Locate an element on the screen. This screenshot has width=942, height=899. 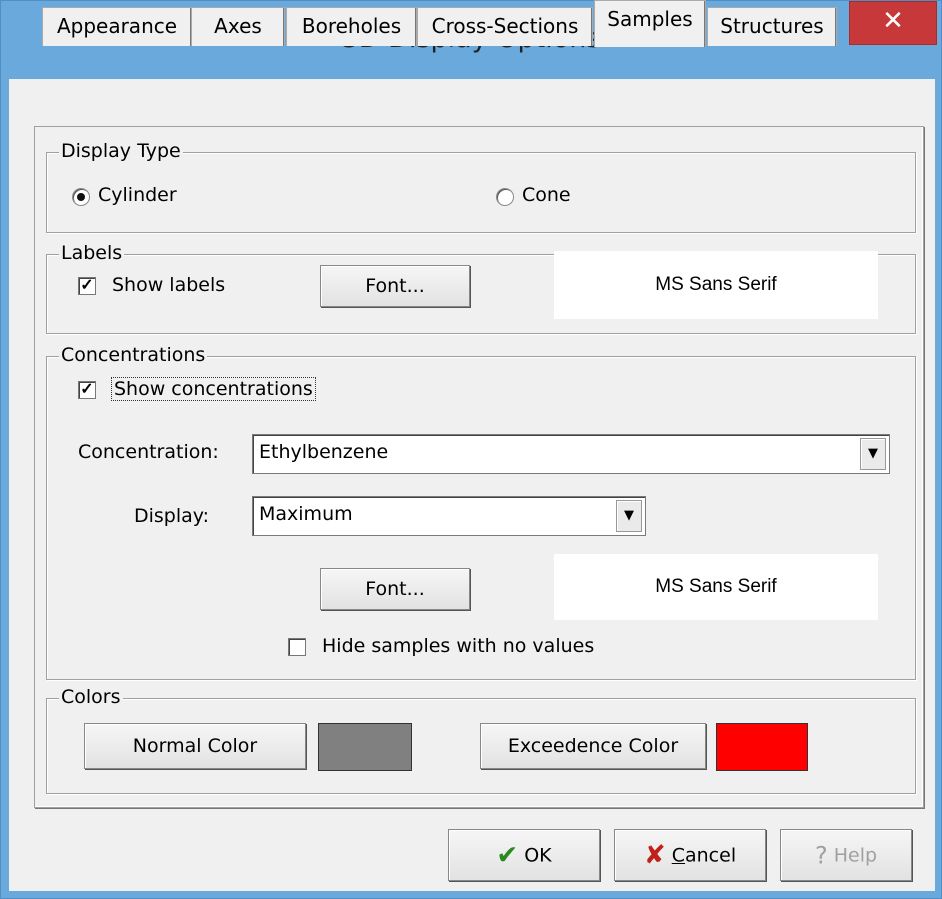
show-labels-label: Show labels is located at coordinates (168, 285).